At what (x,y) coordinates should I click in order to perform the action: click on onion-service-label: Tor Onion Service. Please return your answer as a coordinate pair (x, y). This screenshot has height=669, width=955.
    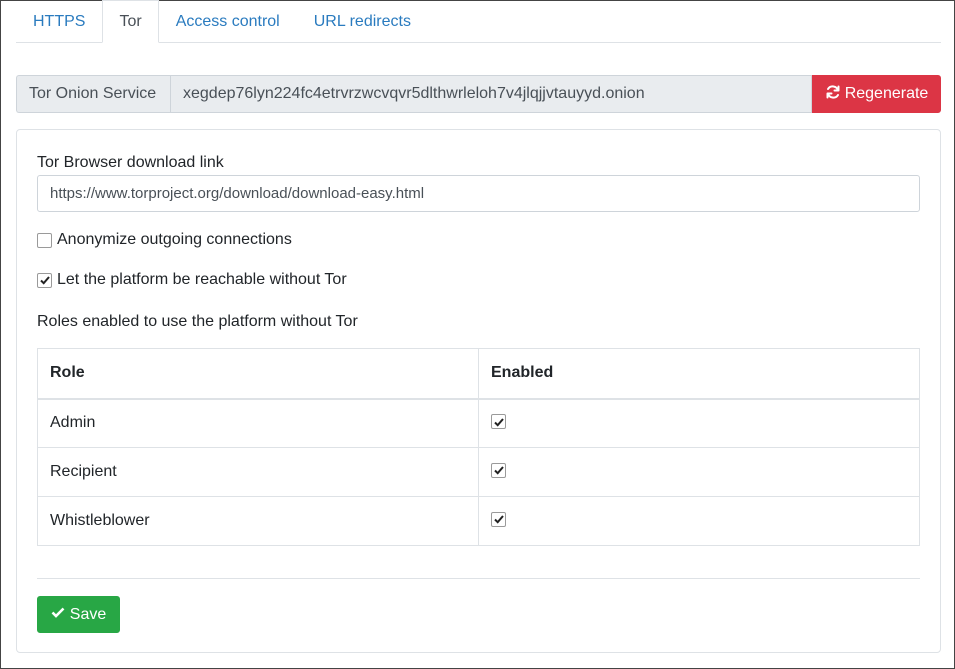
    Looking at the image, I should click on (93, 94).